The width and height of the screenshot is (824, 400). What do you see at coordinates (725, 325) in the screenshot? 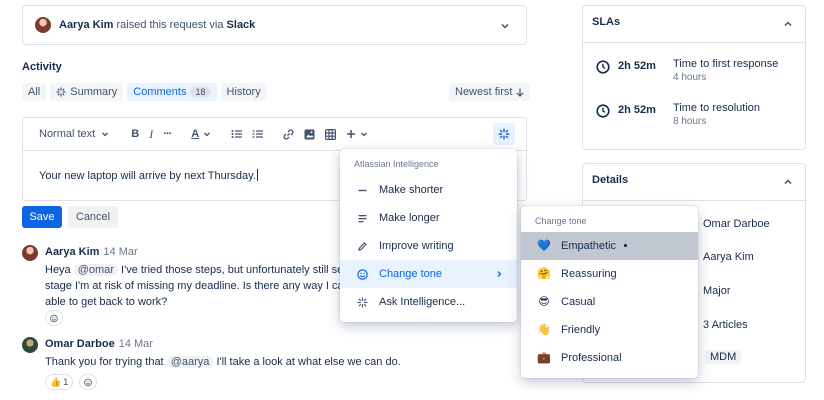
I see `detail-knowledge: 3 Articles` at bounding box center [725, 325].